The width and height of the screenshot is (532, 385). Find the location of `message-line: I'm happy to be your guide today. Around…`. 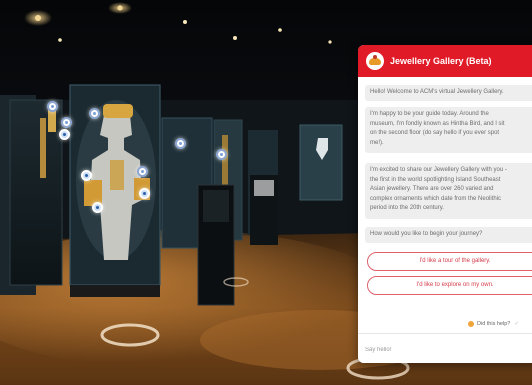

message-line: I'm happy to be your guide today. Around… is located at coordinates (429, 114).